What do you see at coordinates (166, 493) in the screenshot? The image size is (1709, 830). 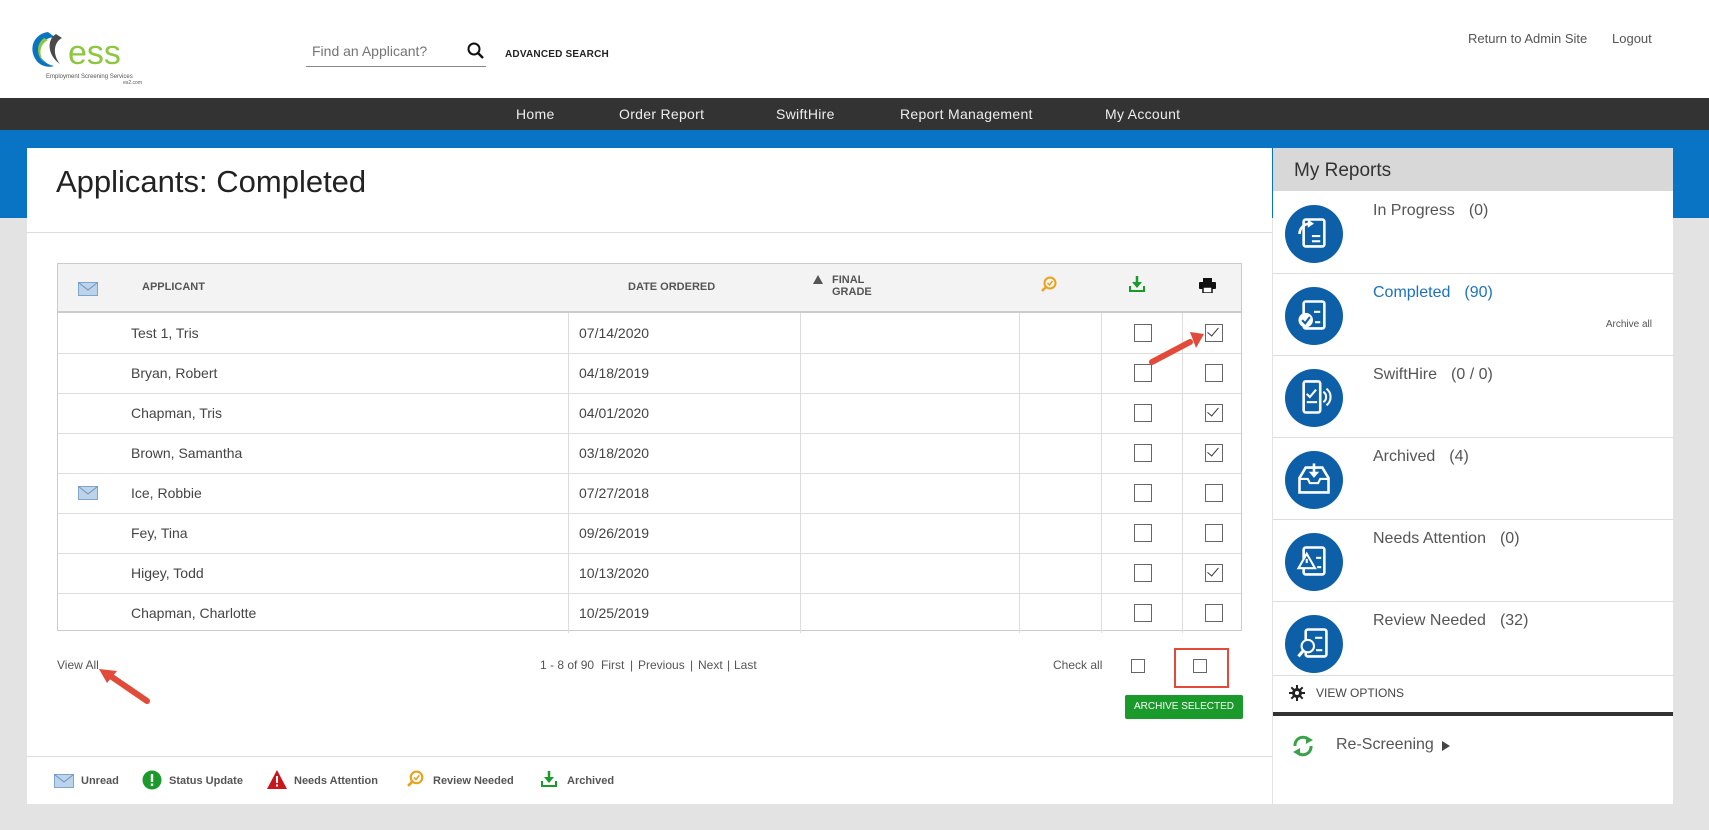 I see `applicant-name-link: Ice, Robbie` at bounding box center [166, 493].